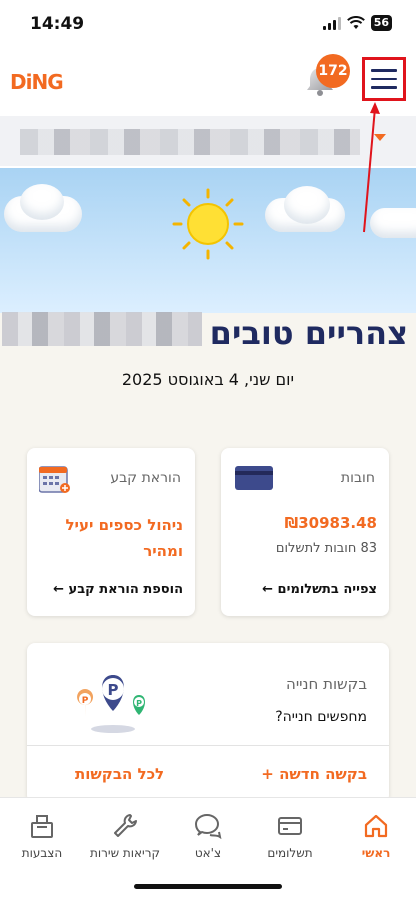 This screenshot has height=900, width=416. I want to click on nav-service-calls: קריאות שירות, so click(125, 836).